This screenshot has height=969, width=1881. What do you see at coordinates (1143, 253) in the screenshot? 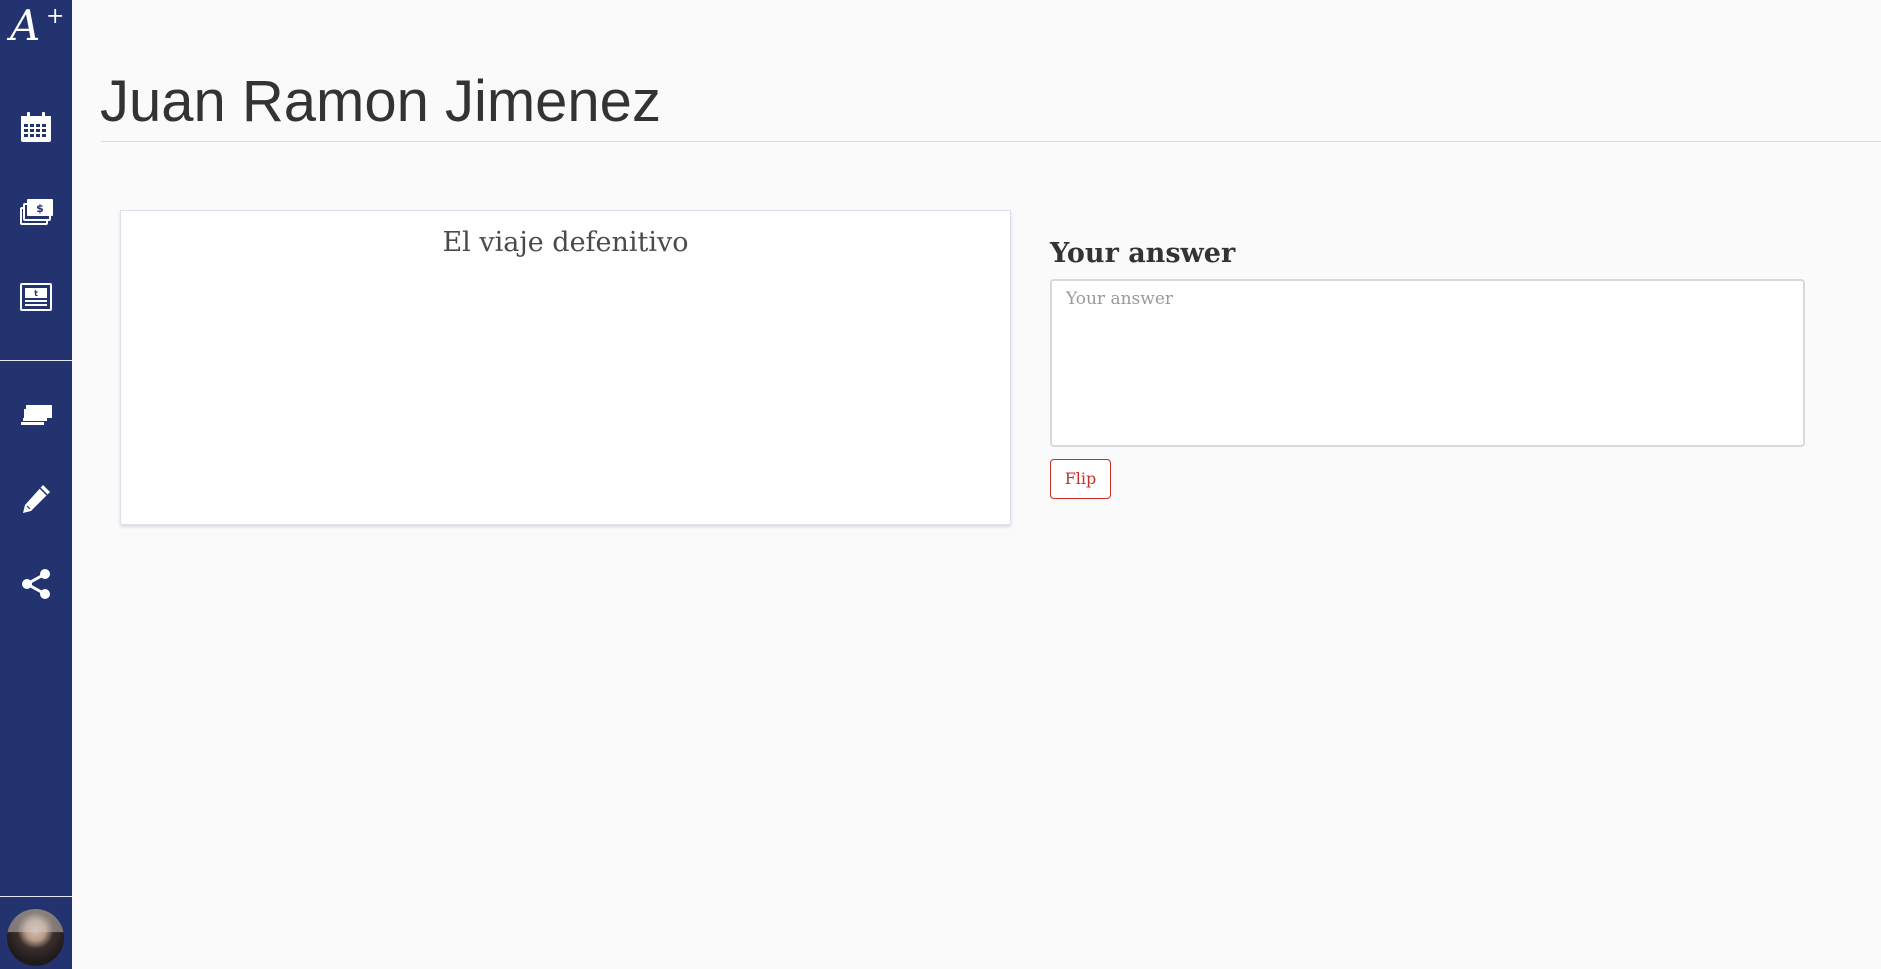
I see `answer-heading: Your answer` at bounding box center [1143, 253].